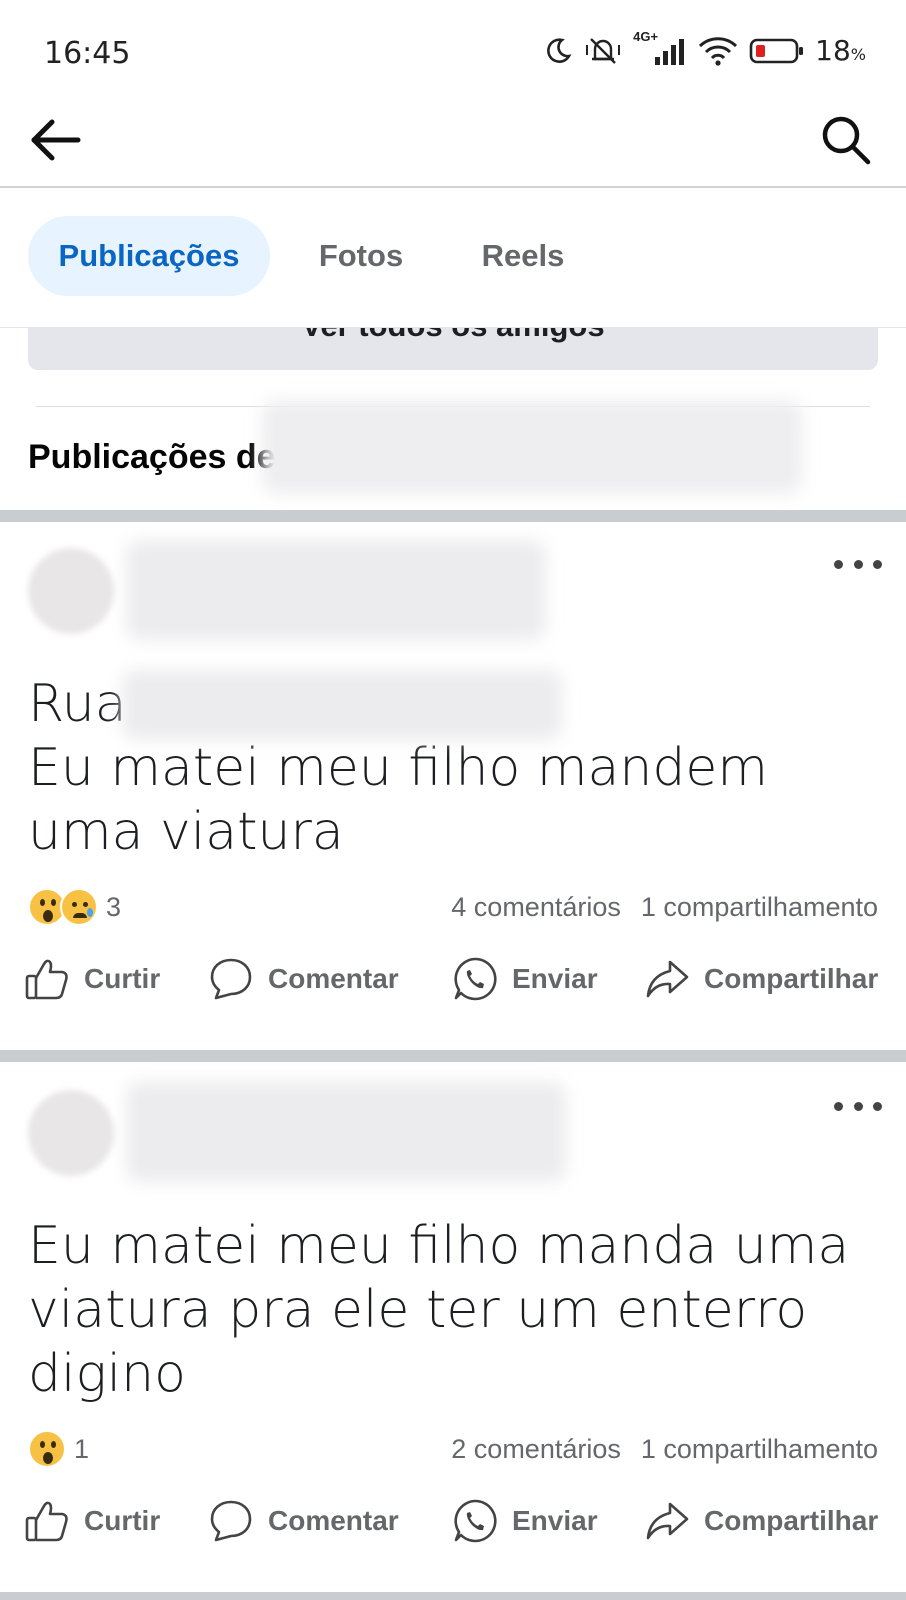 Image resolution: width=906 pixels, height=1600 pixels. I want to click on tab-fotos: Fotos, so click(361, 256).